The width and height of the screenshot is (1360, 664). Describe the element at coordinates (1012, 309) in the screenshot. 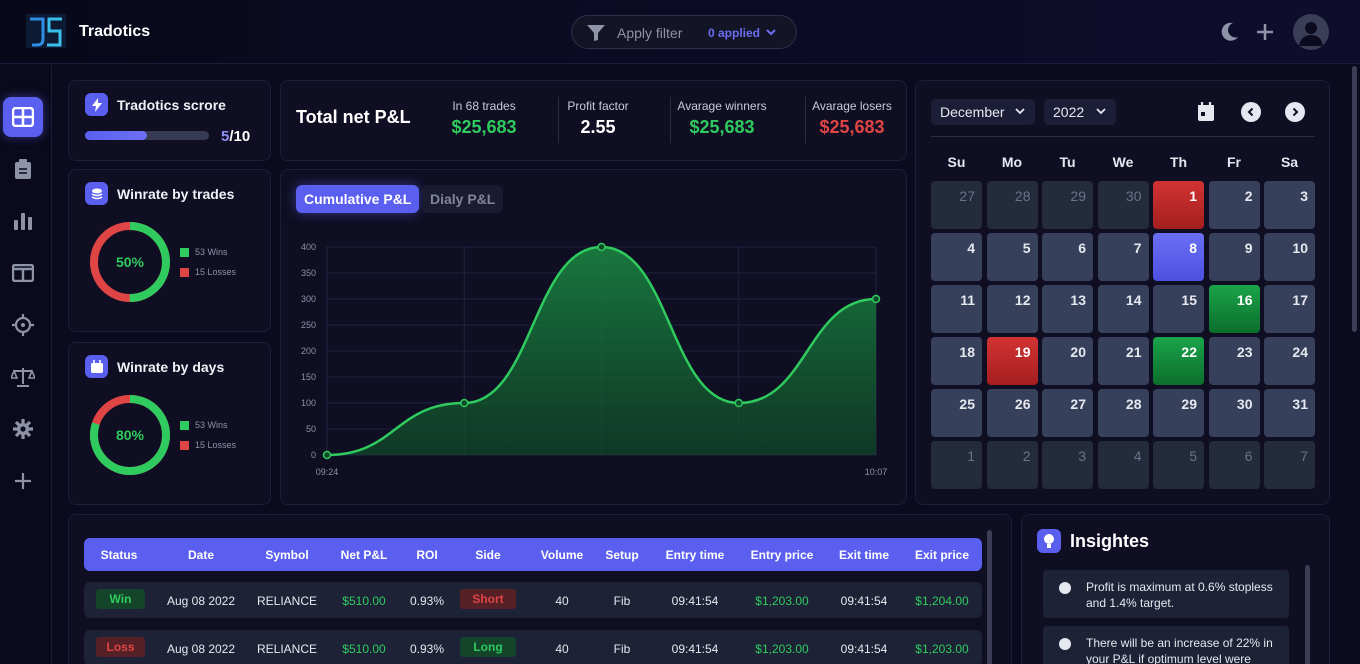

I see `calendar-day: 12` at that location.